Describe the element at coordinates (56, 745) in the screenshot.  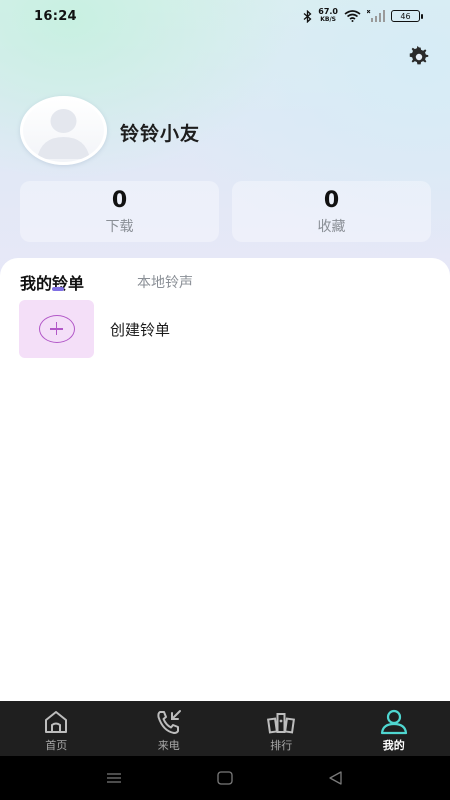
I see `tab-home-label: 首页` at that location.